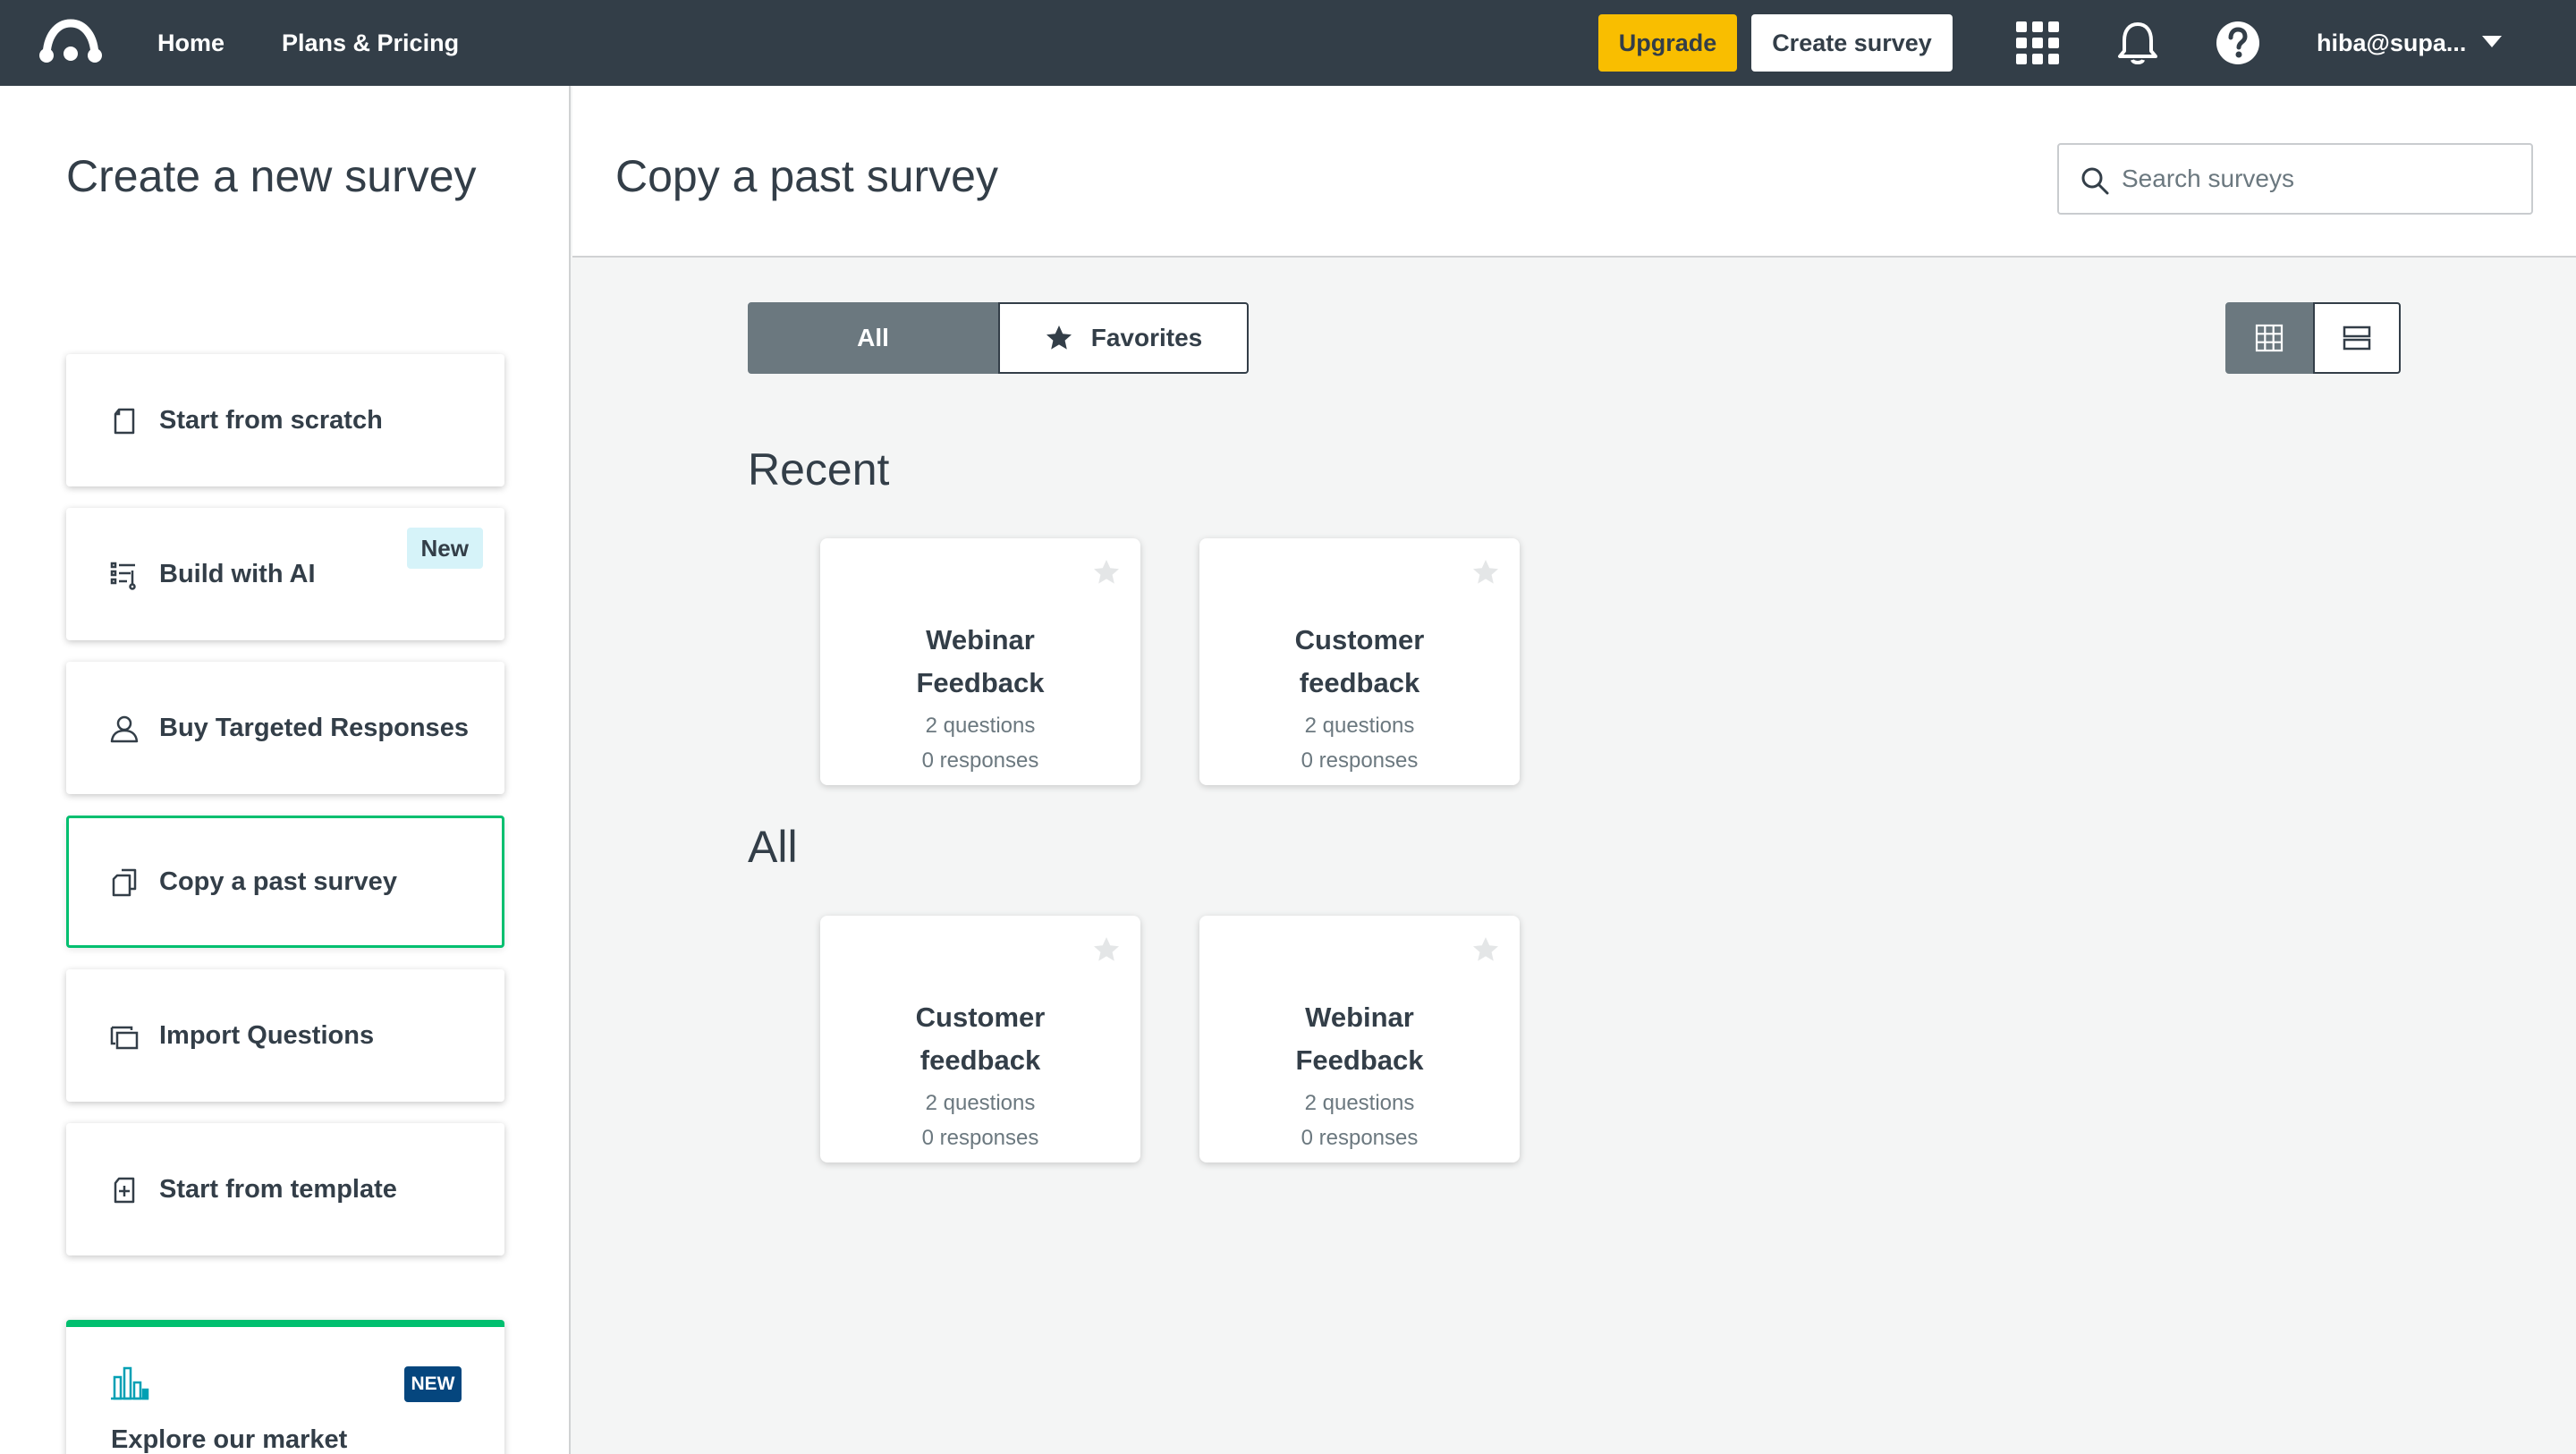 The image size is (2576, 1454). I want to click on bar-chart-icon, so click(130, 1383).